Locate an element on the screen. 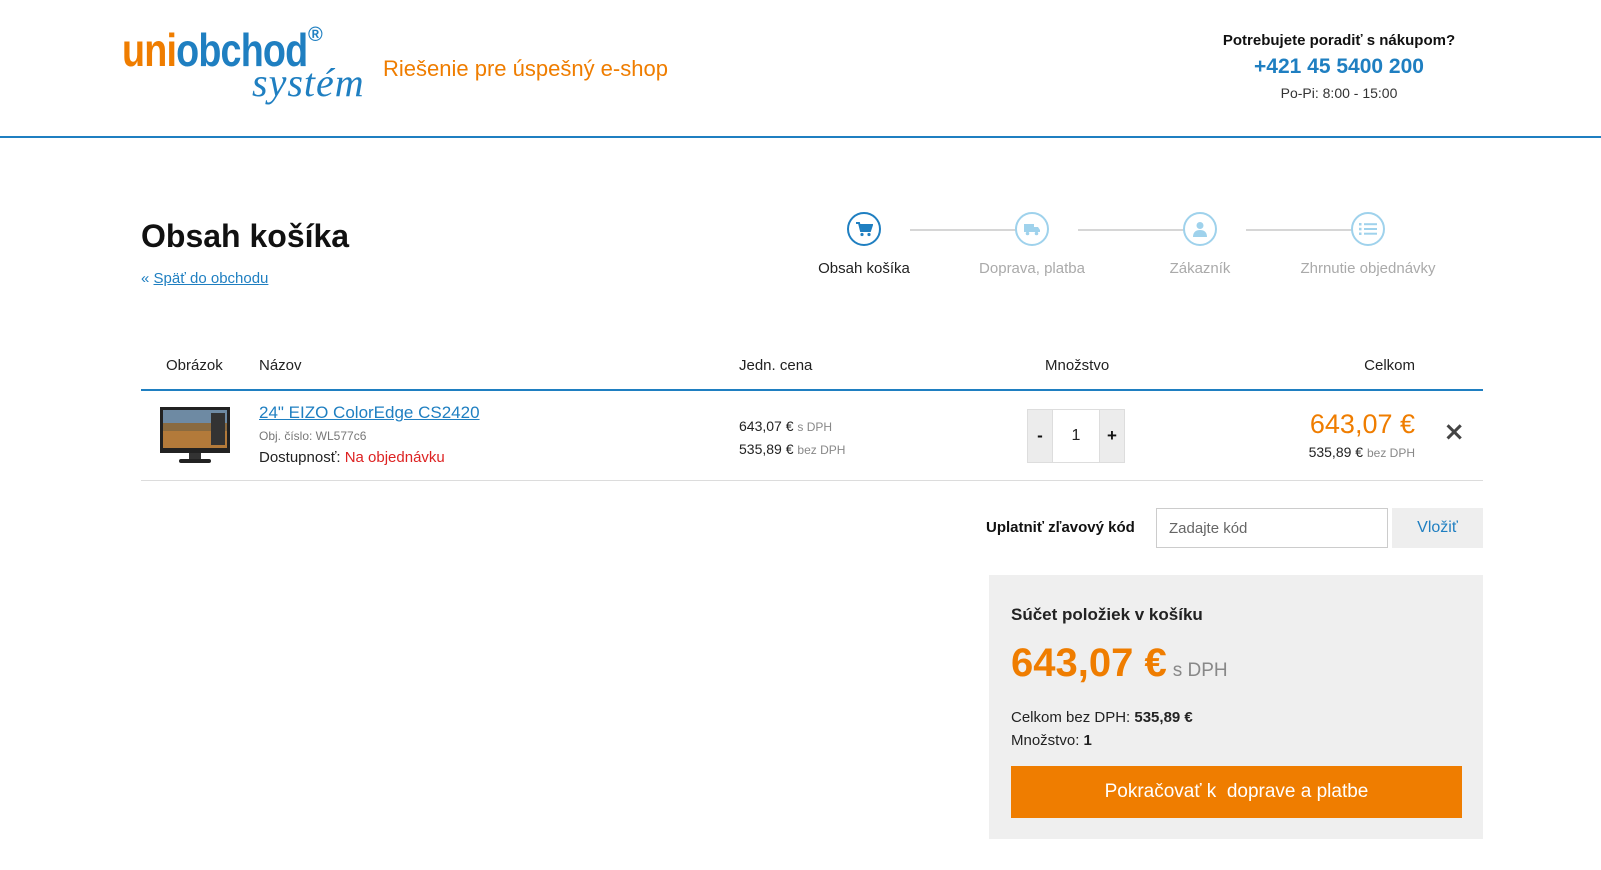  truck-icon is located at coordinates (1032, 229).